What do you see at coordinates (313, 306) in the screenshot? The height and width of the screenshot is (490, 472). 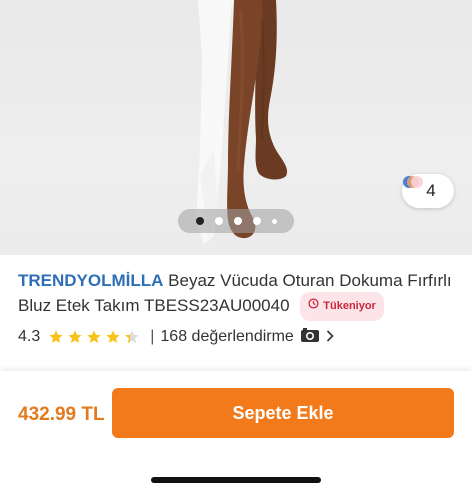 I see `clock-icon` at bounding box center [313, 306].